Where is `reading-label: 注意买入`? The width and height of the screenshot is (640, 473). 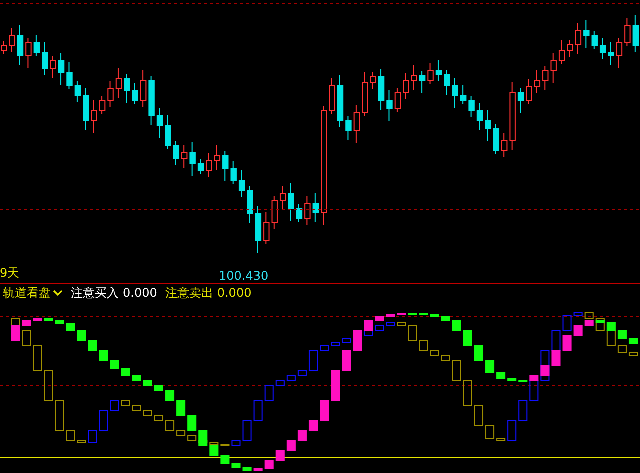
reading-label: 注意买入 is located at coordinates (95, 293).